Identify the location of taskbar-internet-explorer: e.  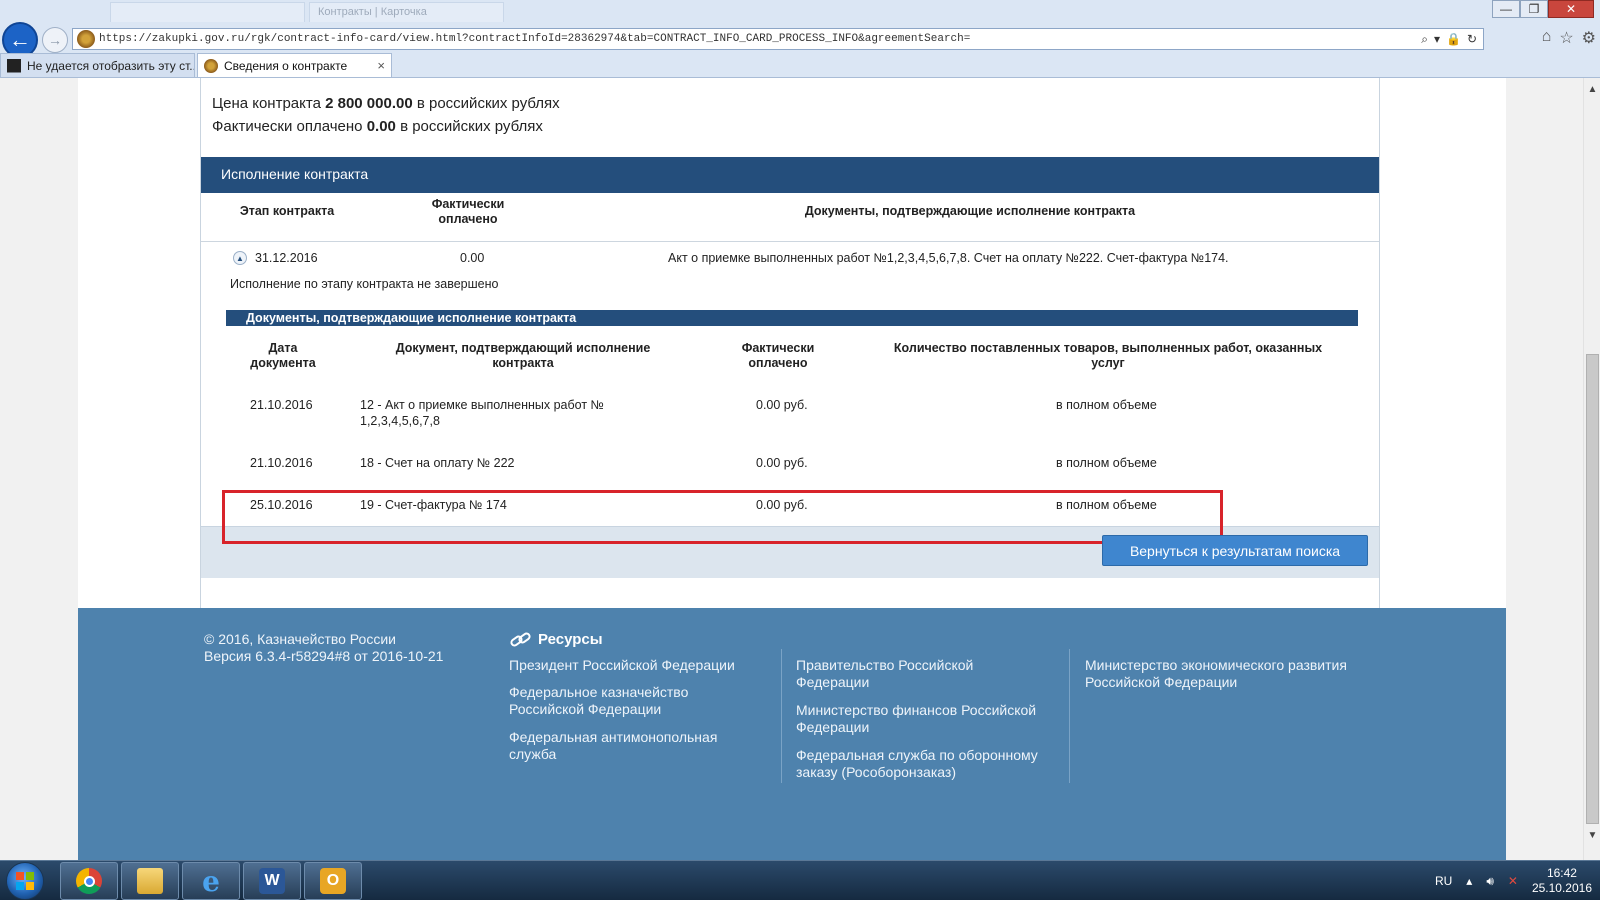
(211, 881).